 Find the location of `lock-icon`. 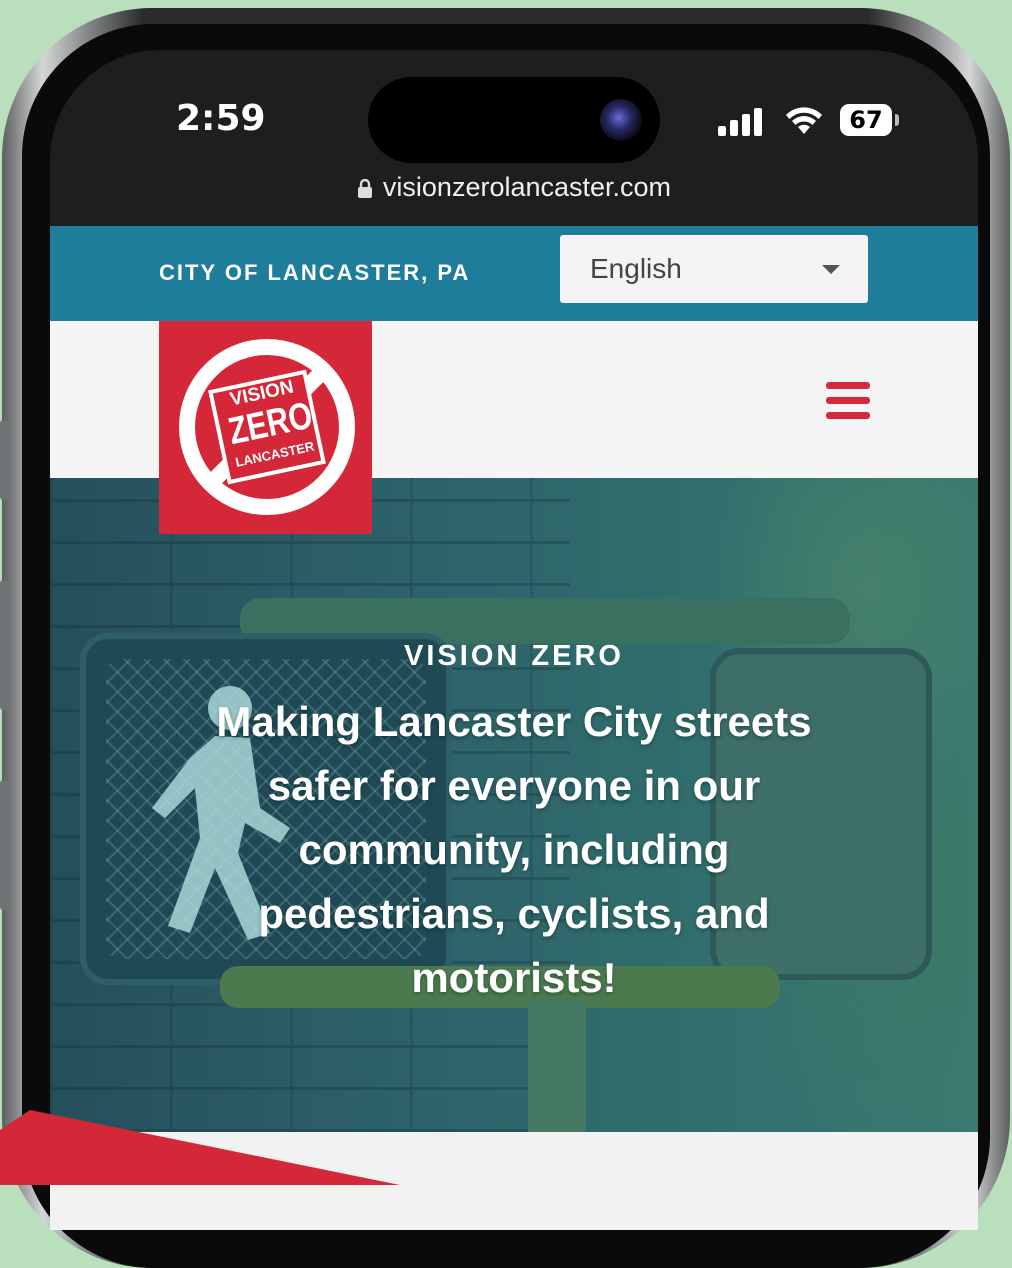

lock-icon is located at coordinates (364, 188).